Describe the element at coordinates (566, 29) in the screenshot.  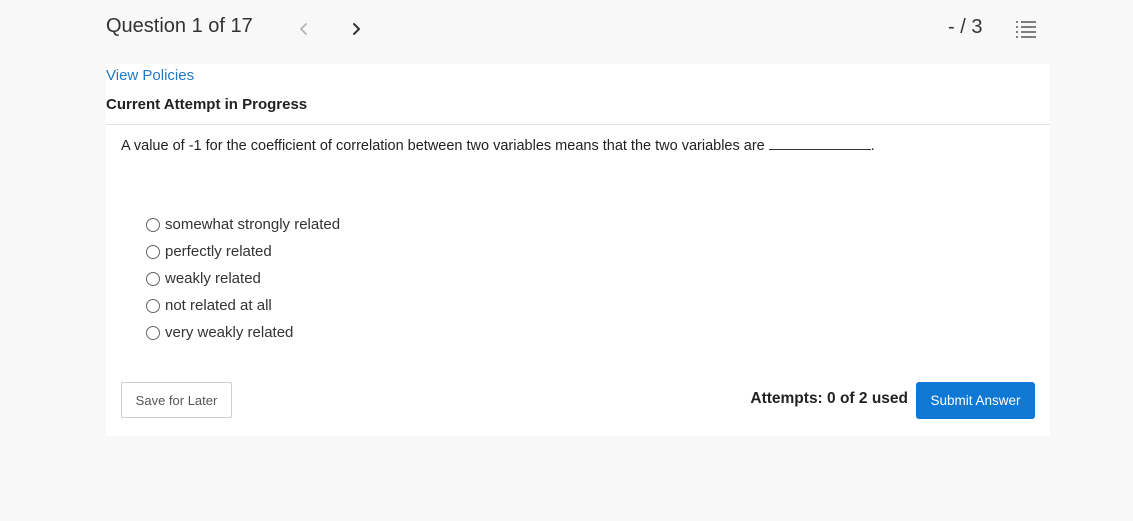
I see `question-header: Question 1 of 17 - / 3` at that location.